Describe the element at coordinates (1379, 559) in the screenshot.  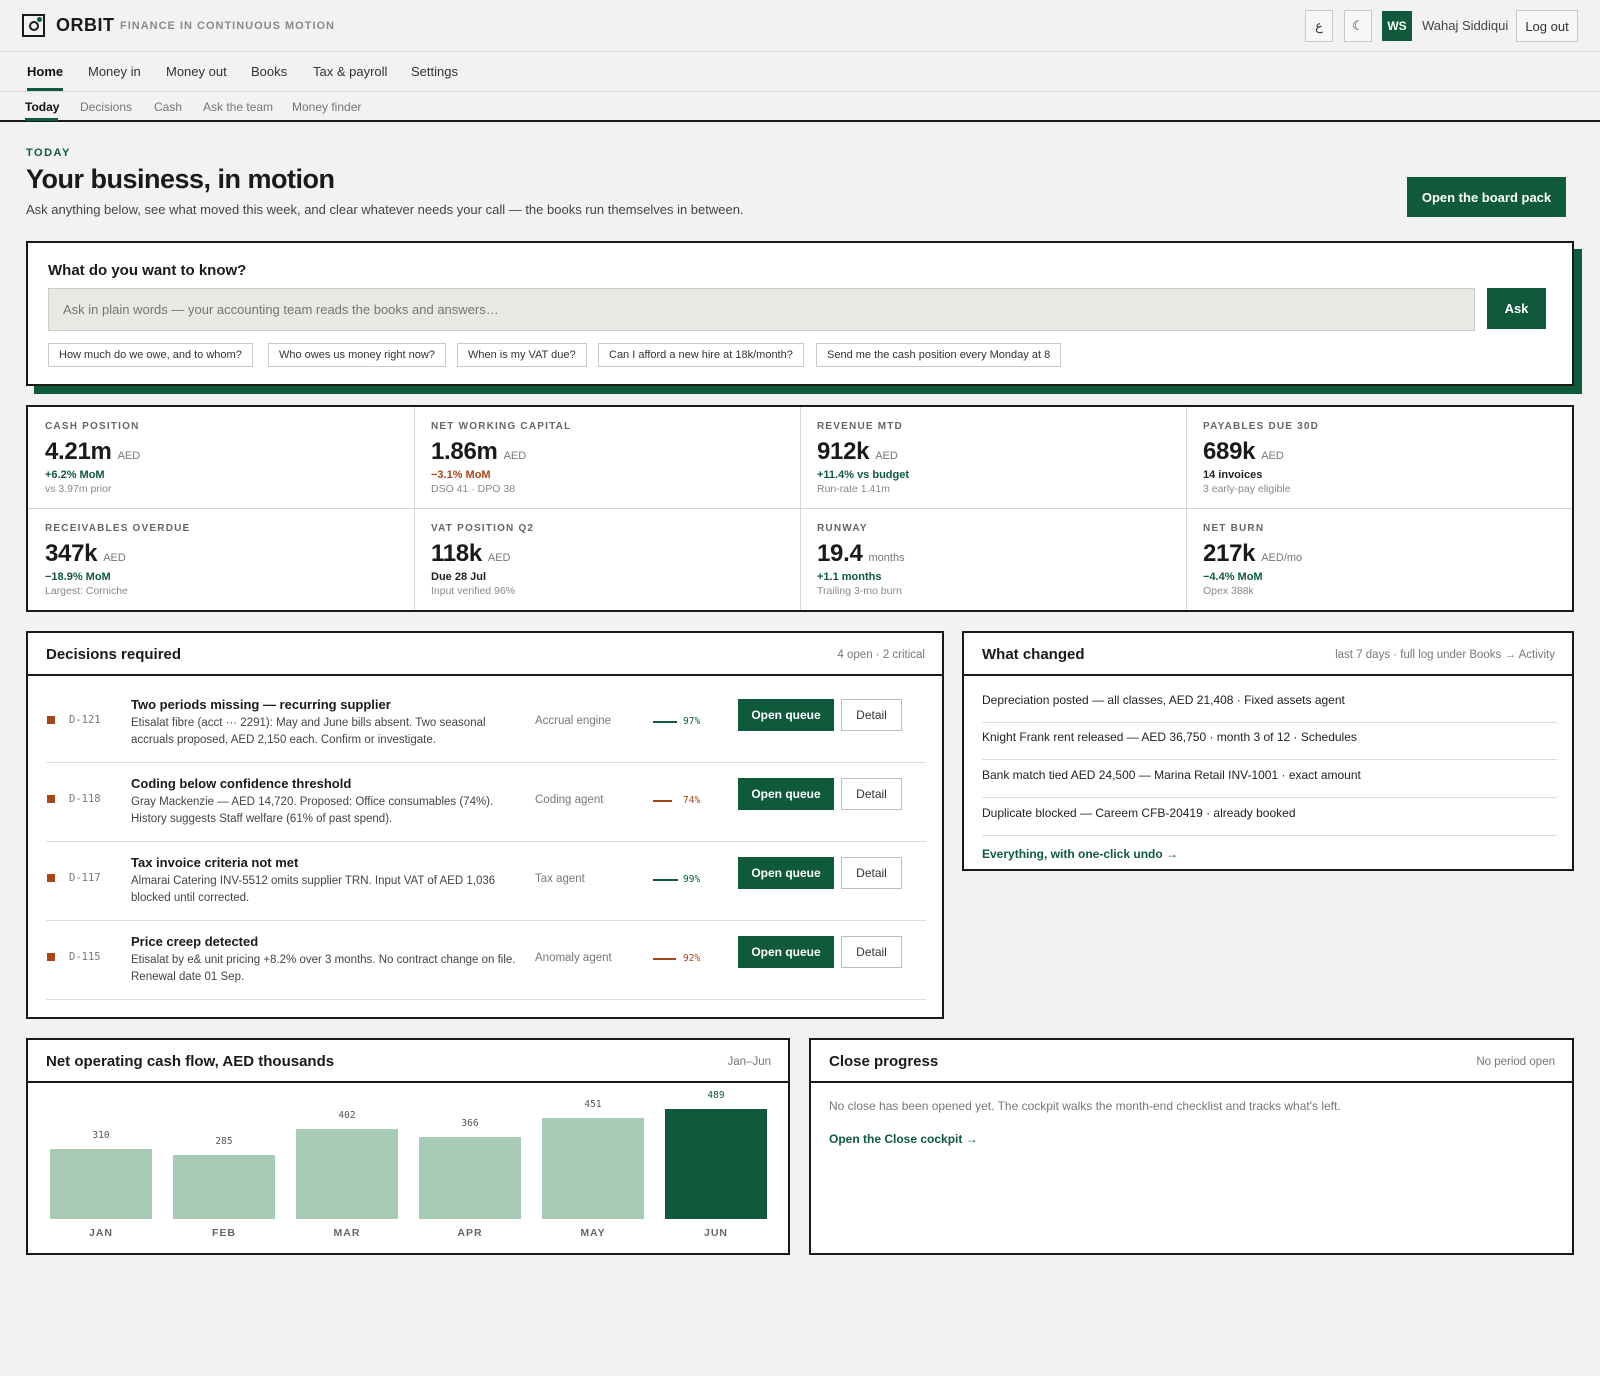
I see `kpi-net-burn: NET BURN 217k AED/mo −4.4% MoM Opex 388k` at that location.